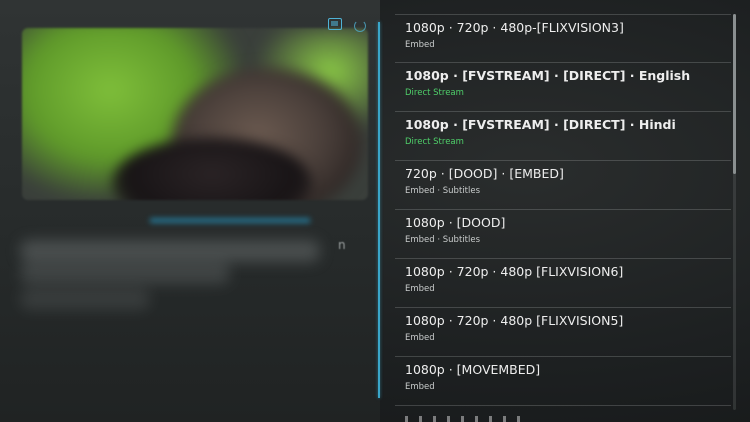 The image size is (750, 422). What do you see at coordinates (548, 75) in the screenshot?
I see `source-title: 1080p · [FVSTREAM] · [DIRECT] · English` at bounding box center [548, 75].